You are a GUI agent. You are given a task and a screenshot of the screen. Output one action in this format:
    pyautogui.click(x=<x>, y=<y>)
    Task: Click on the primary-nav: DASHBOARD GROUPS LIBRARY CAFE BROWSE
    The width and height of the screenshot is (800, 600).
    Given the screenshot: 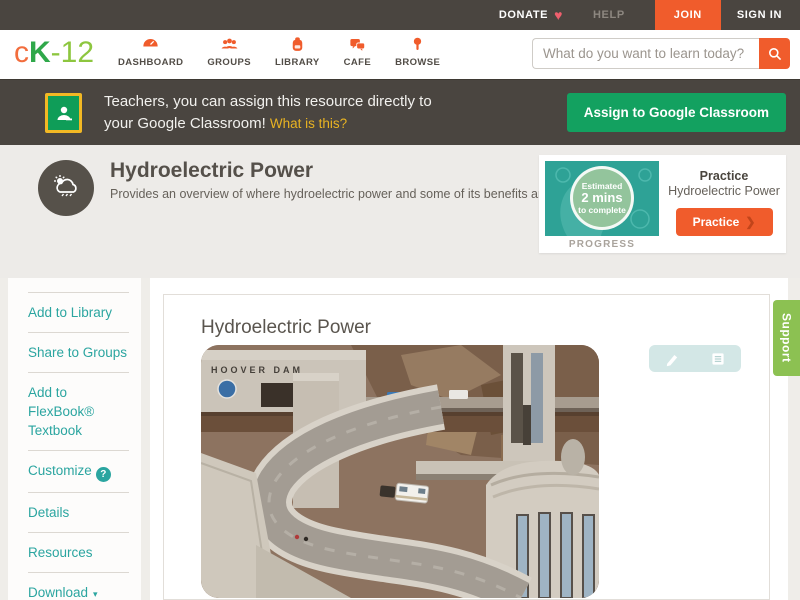 What is the action you would take?
    pyautogui.click(x=291, y=51)
    